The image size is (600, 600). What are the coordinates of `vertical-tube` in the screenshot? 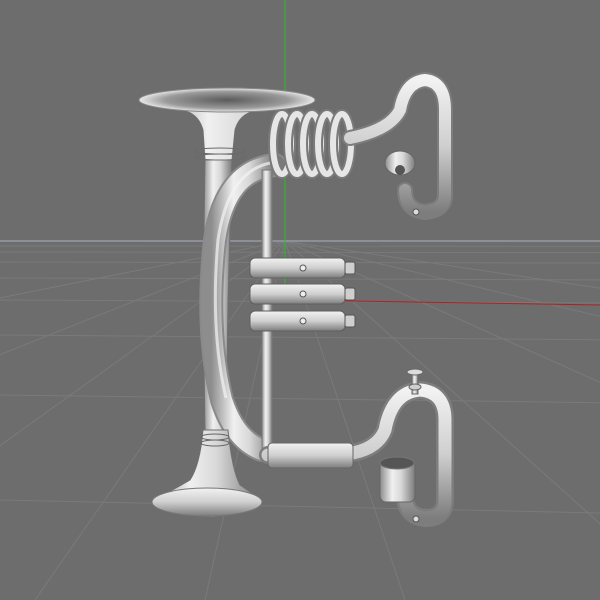 It's located at (267, 310).